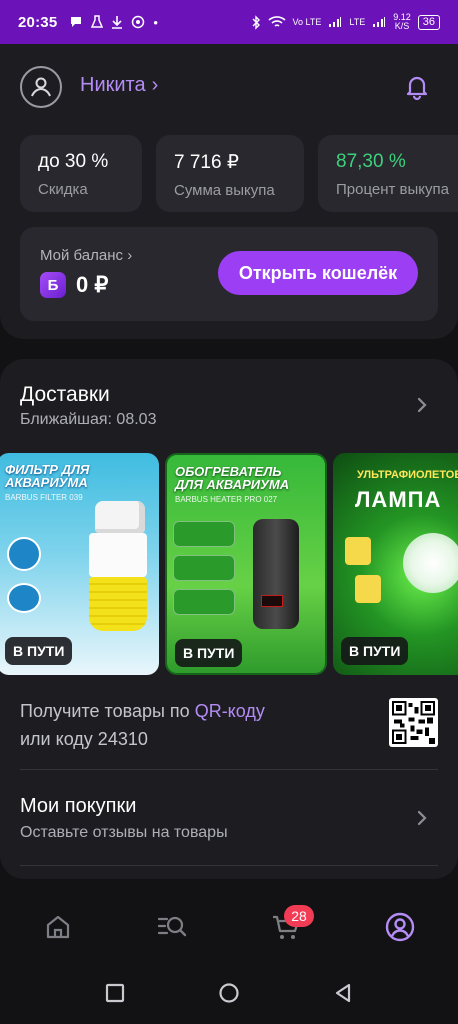  Describe the element at coordinates (371, 161) in the screenshot. I see `stat-value: 87,30 %` at that location.